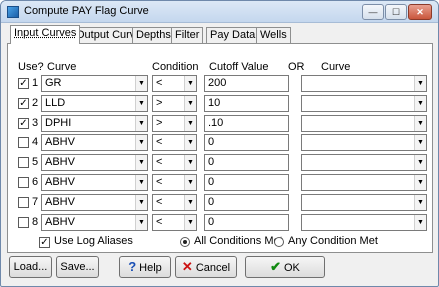 The width and height of the screenshot is (439, 287). I want to click on cancel-label: Cancel, so click(213, 268).